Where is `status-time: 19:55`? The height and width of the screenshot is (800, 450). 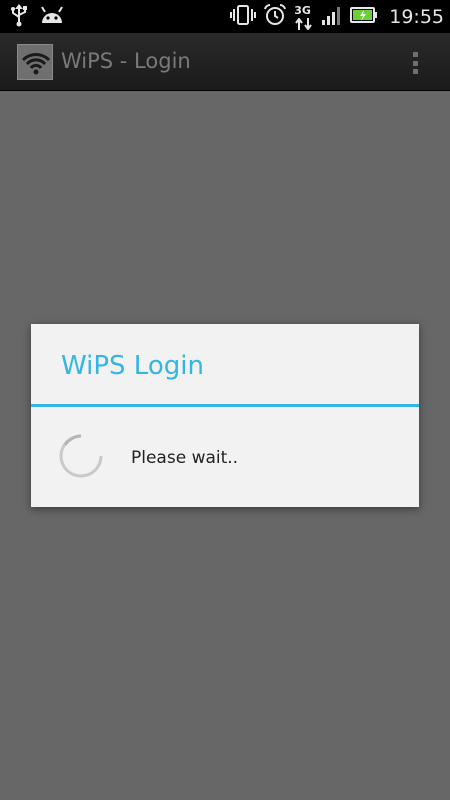
status-time: 19:55 is located at coordinates (416, 17).